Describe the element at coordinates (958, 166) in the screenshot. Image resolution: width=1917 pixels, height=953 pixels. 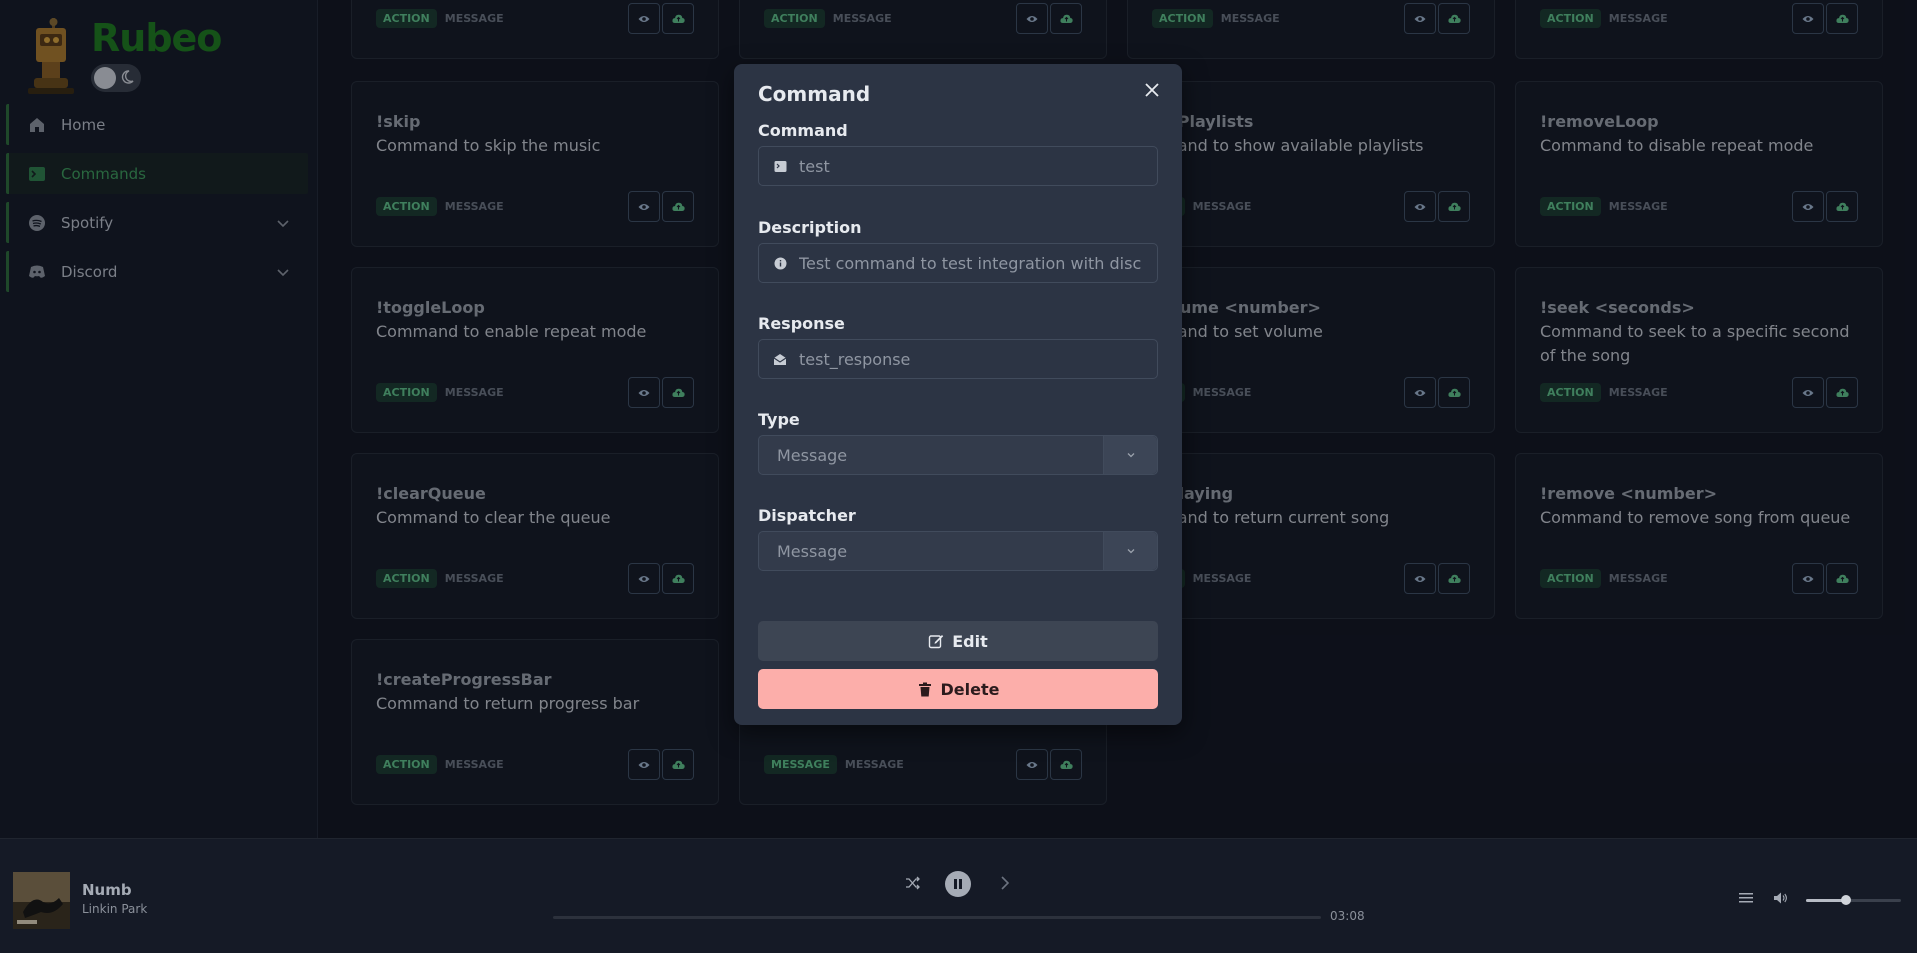
I see `command-input: test` at that location.